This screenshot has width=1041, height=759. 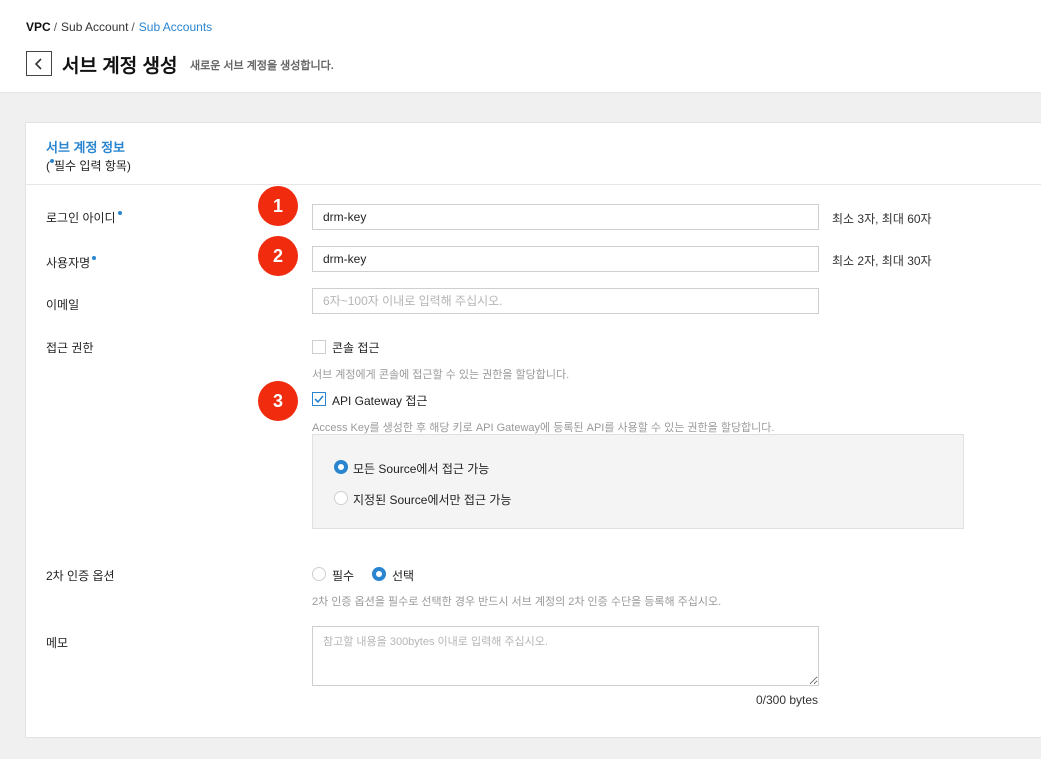 What do you see at coordinates (57, 643) in the screenshot?
I see `memo-label: 메모` at bounding box center [57, 643].